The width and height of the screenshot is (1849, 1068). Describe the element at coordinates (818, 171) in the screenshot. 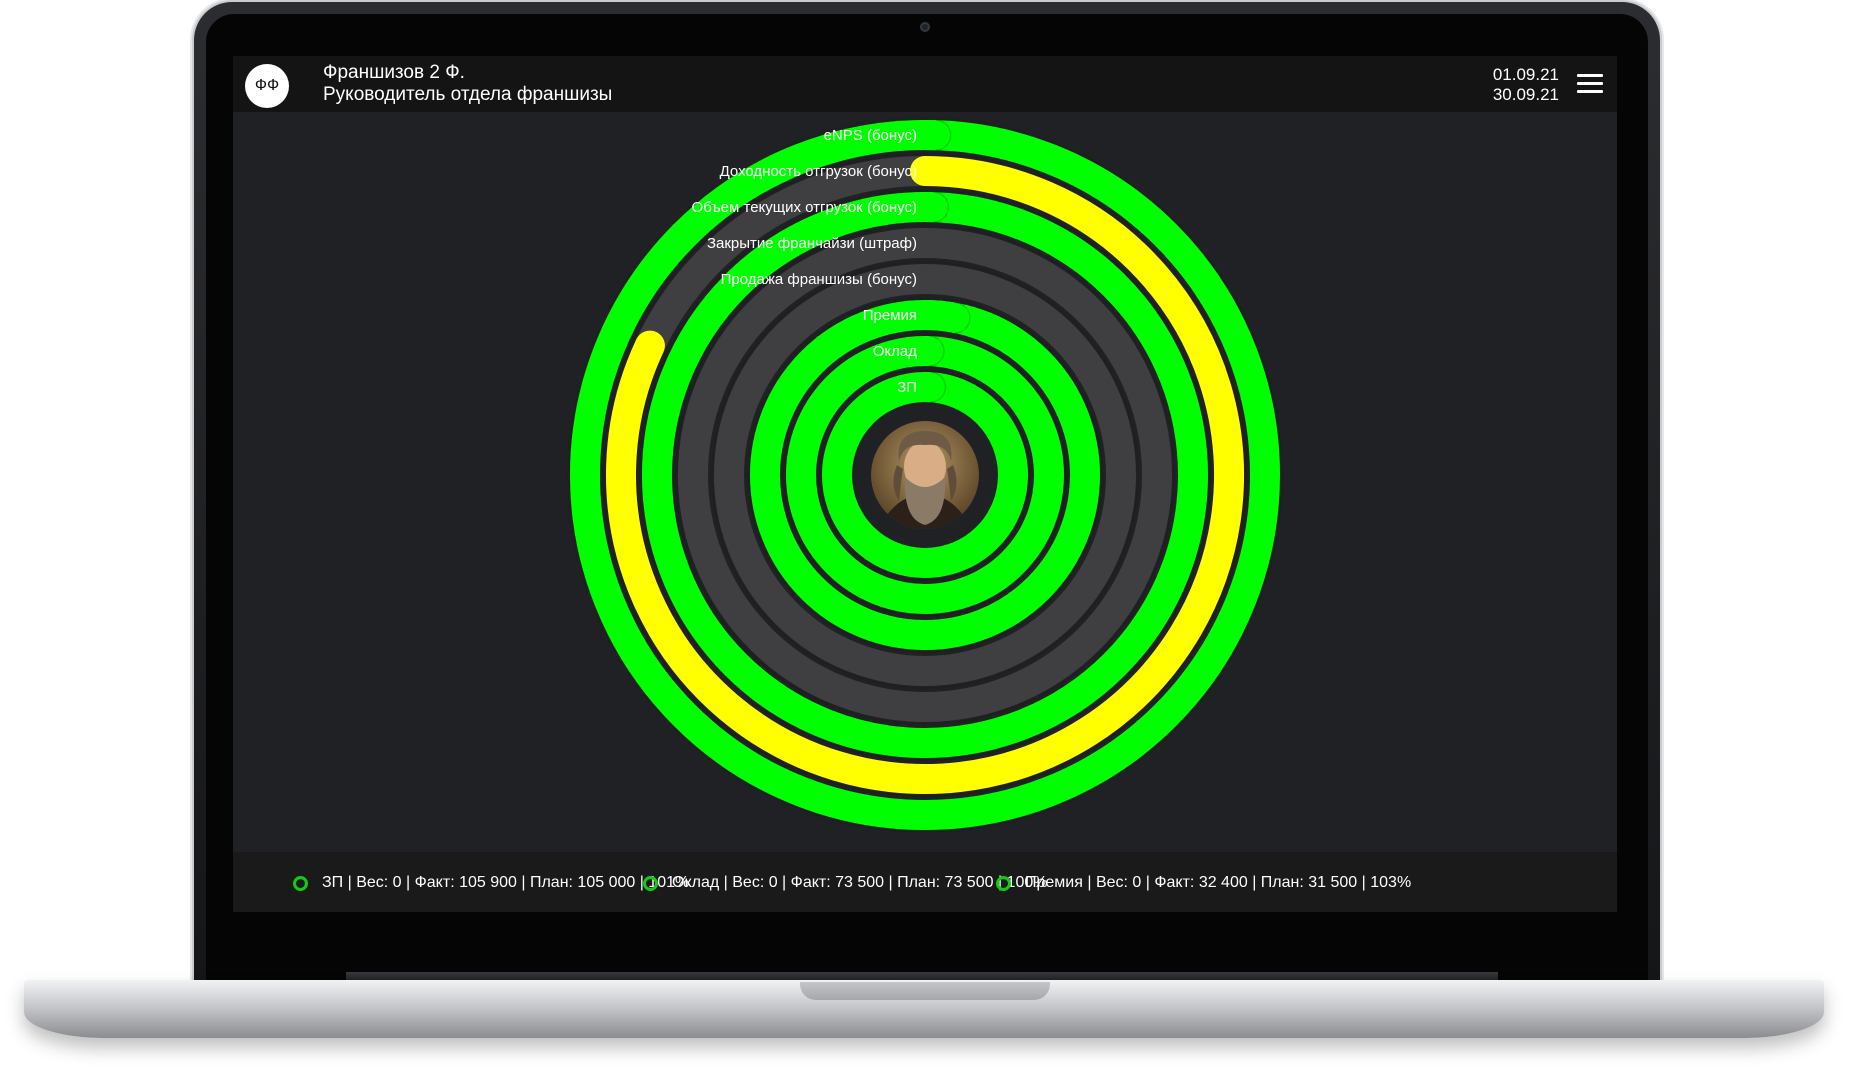

I see `ring-label: Доходность отгрузок (бонус)` at that location.